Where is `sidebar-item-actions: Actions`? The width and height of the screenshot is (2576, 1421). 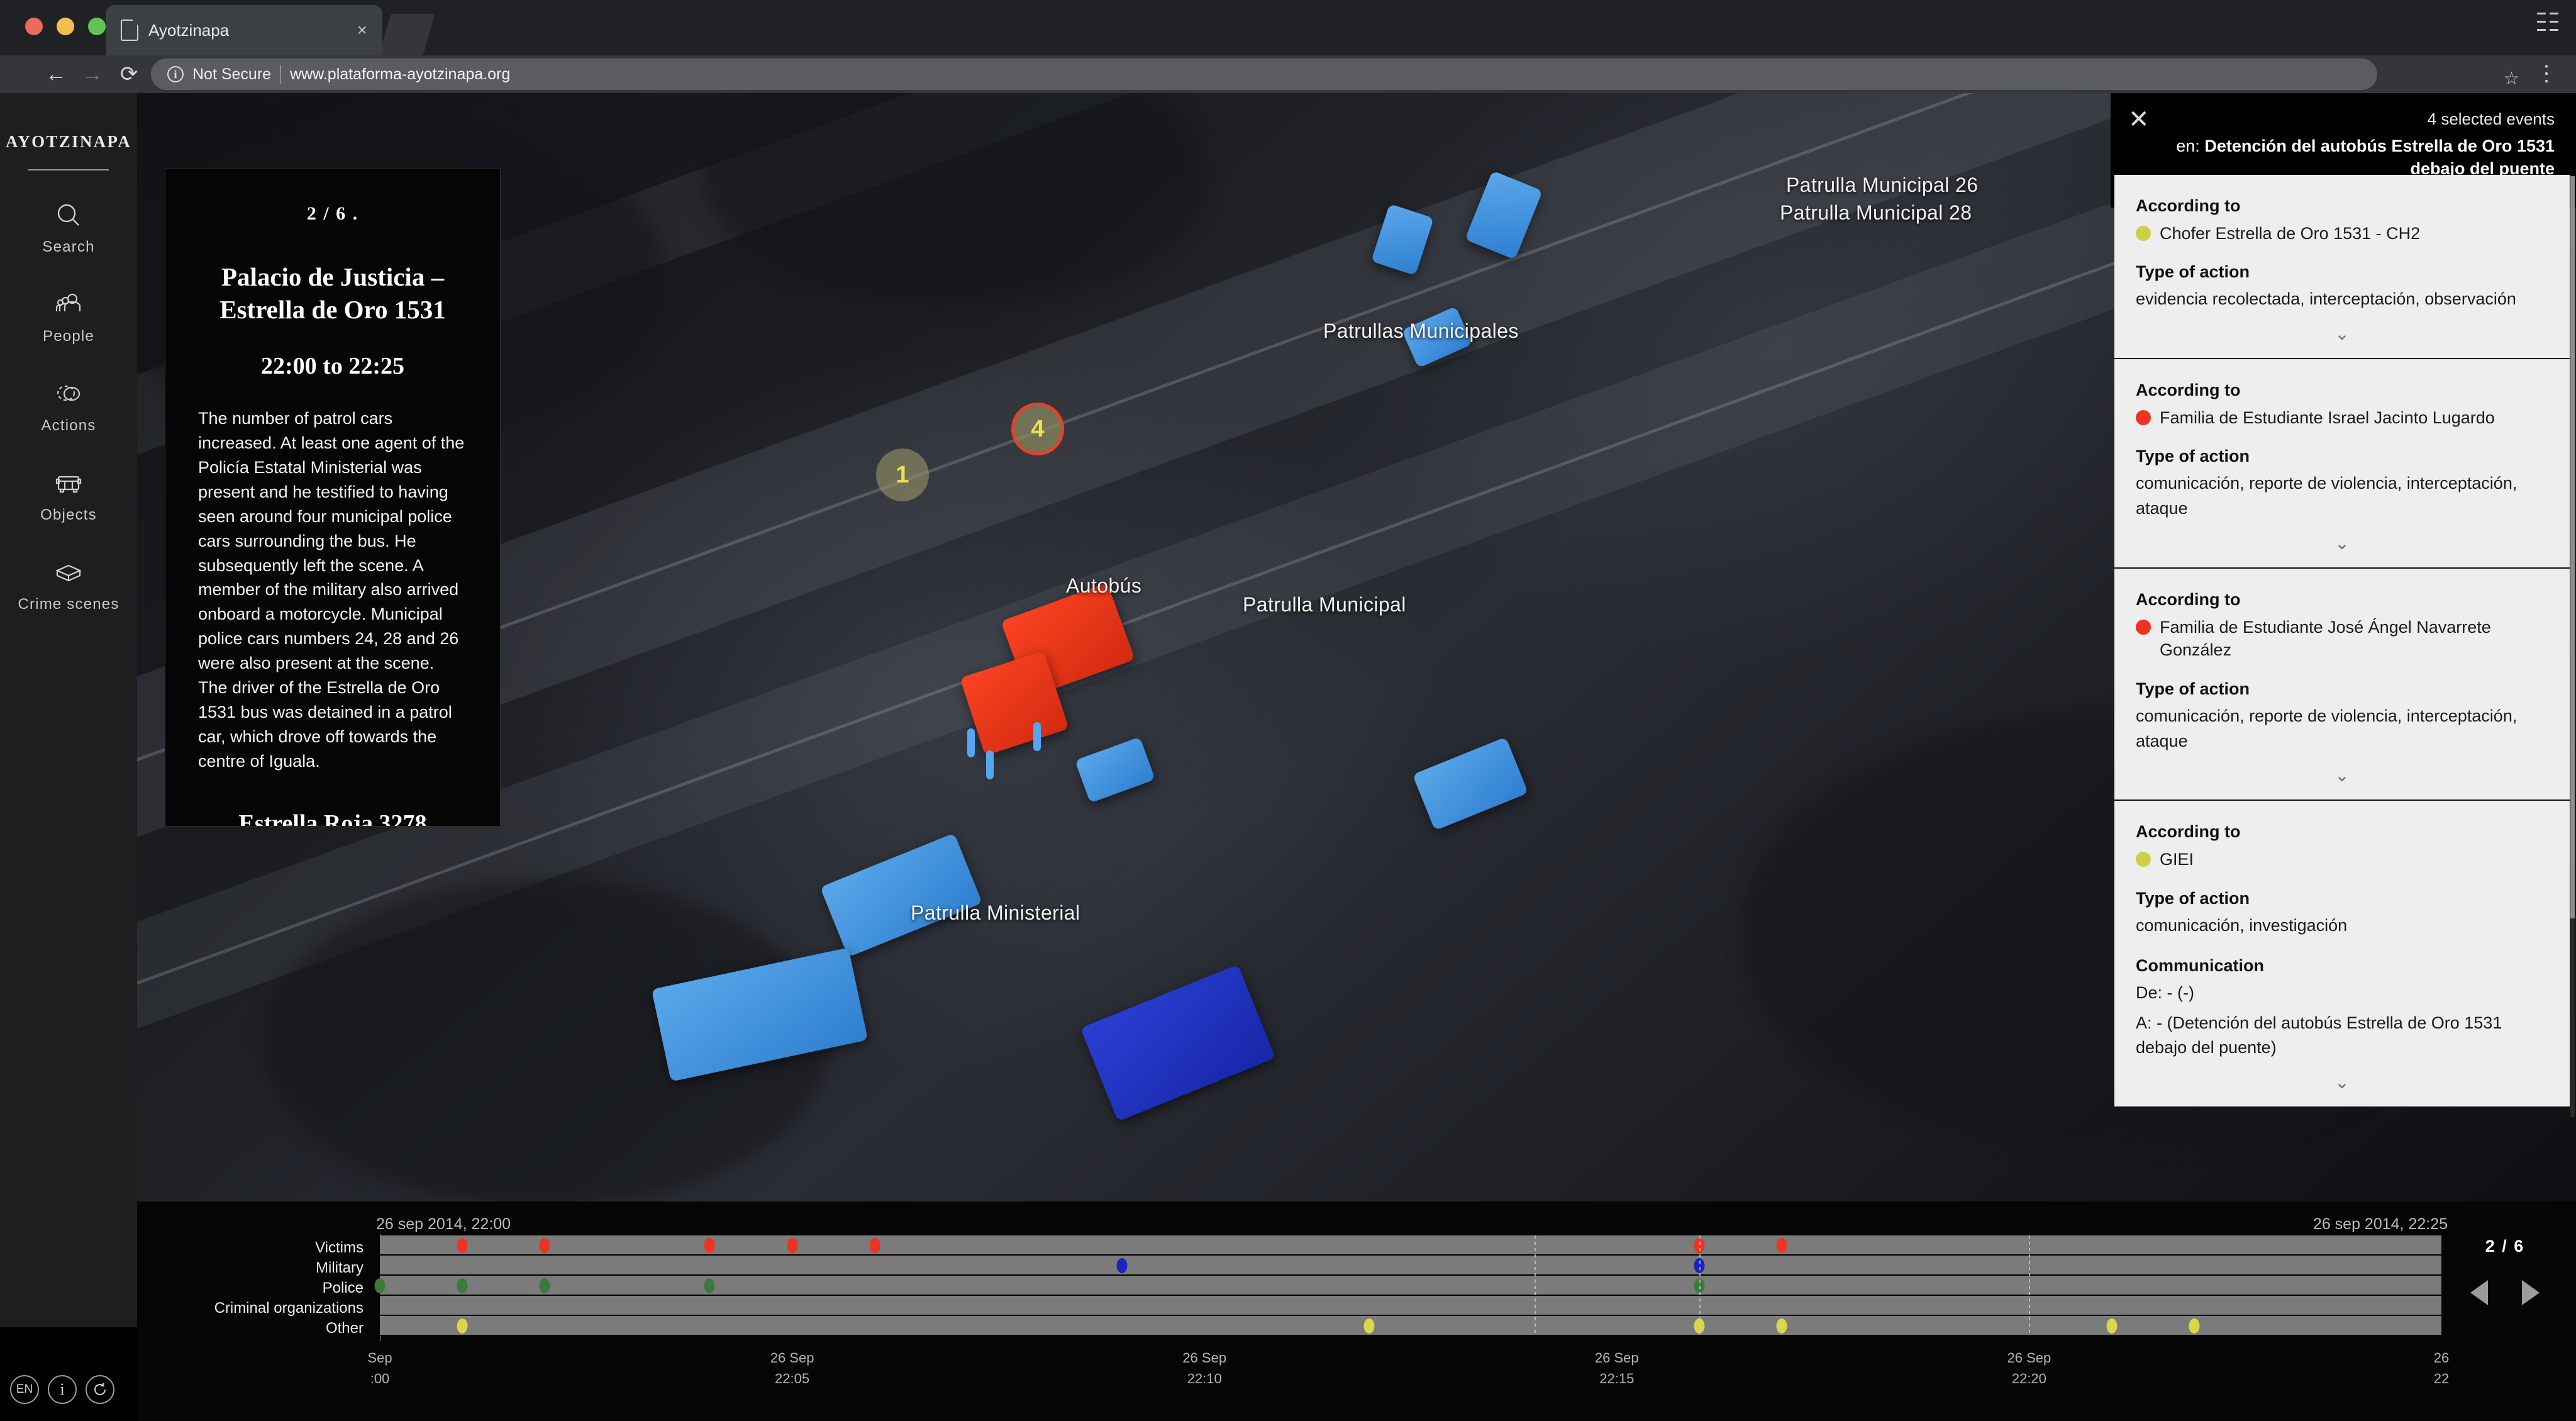 sidebar-item-actions: Actions is located at coordinates (68, 407).